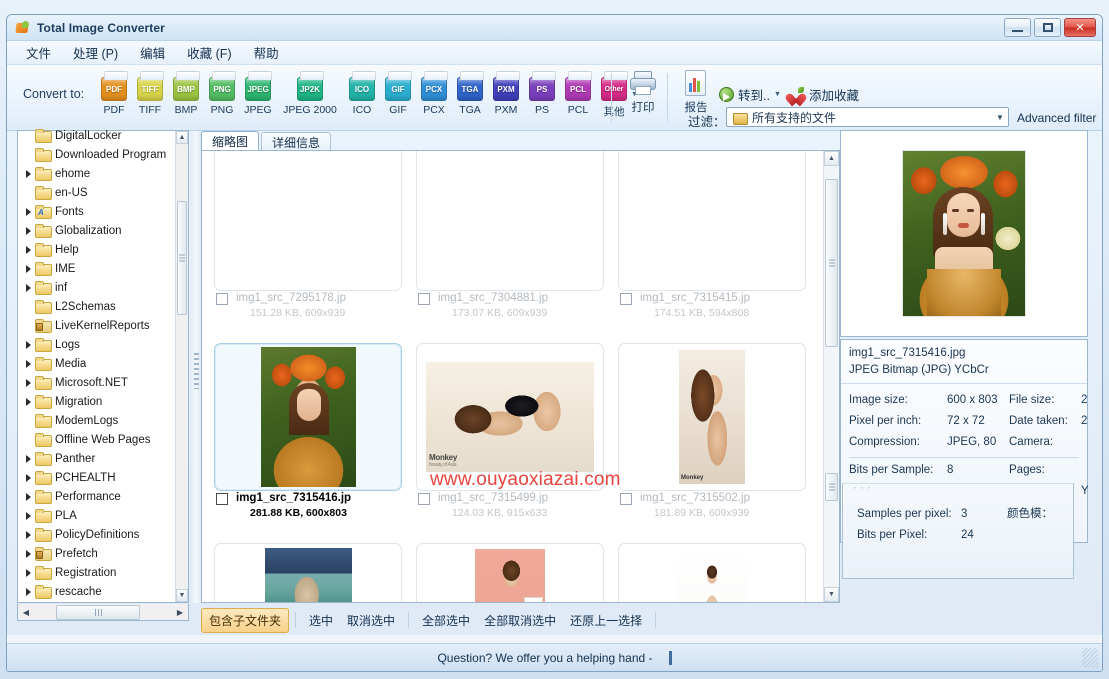 The image size is (1109, 679). What do you see at coordinates (506, 92) in the screenshot?
I see `format-button-pxm: PXM PXM` at bounding box center [506, 92].